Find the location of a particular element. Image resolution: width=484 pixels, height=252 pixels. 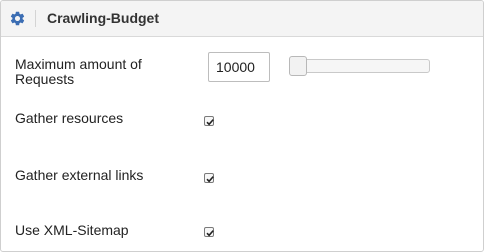

gather-resources-checkbox is located at coordinates (209, 121).